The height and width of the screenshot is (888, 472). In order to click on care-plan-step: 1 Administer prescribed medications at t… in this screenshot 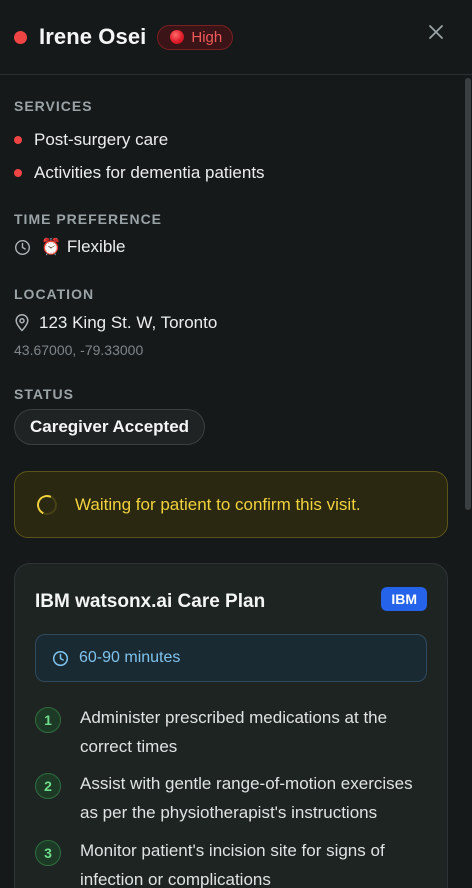, I will do `click(231, 733)`.